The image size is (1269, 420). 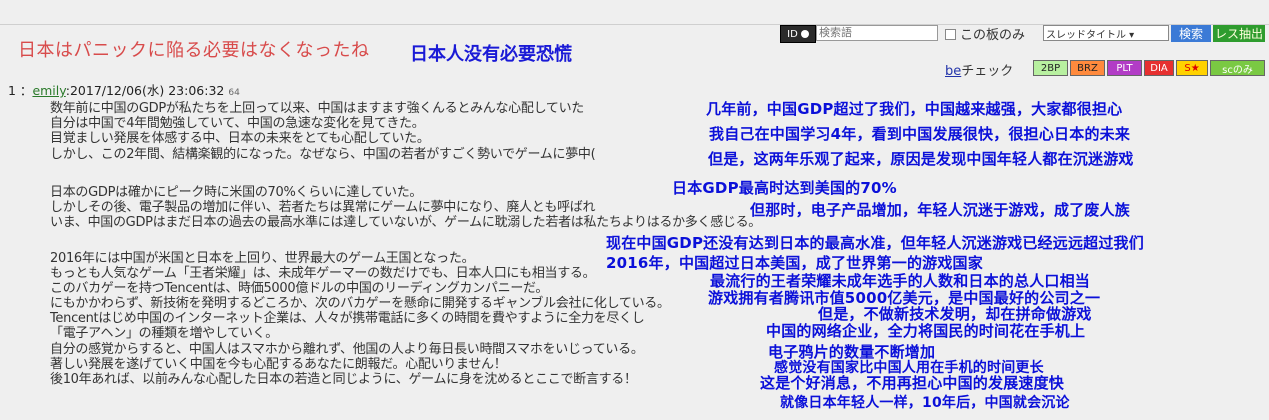 I want to click on translation-line: 日本GDP最高时达到美国的70%, so click(x=784, y=188).